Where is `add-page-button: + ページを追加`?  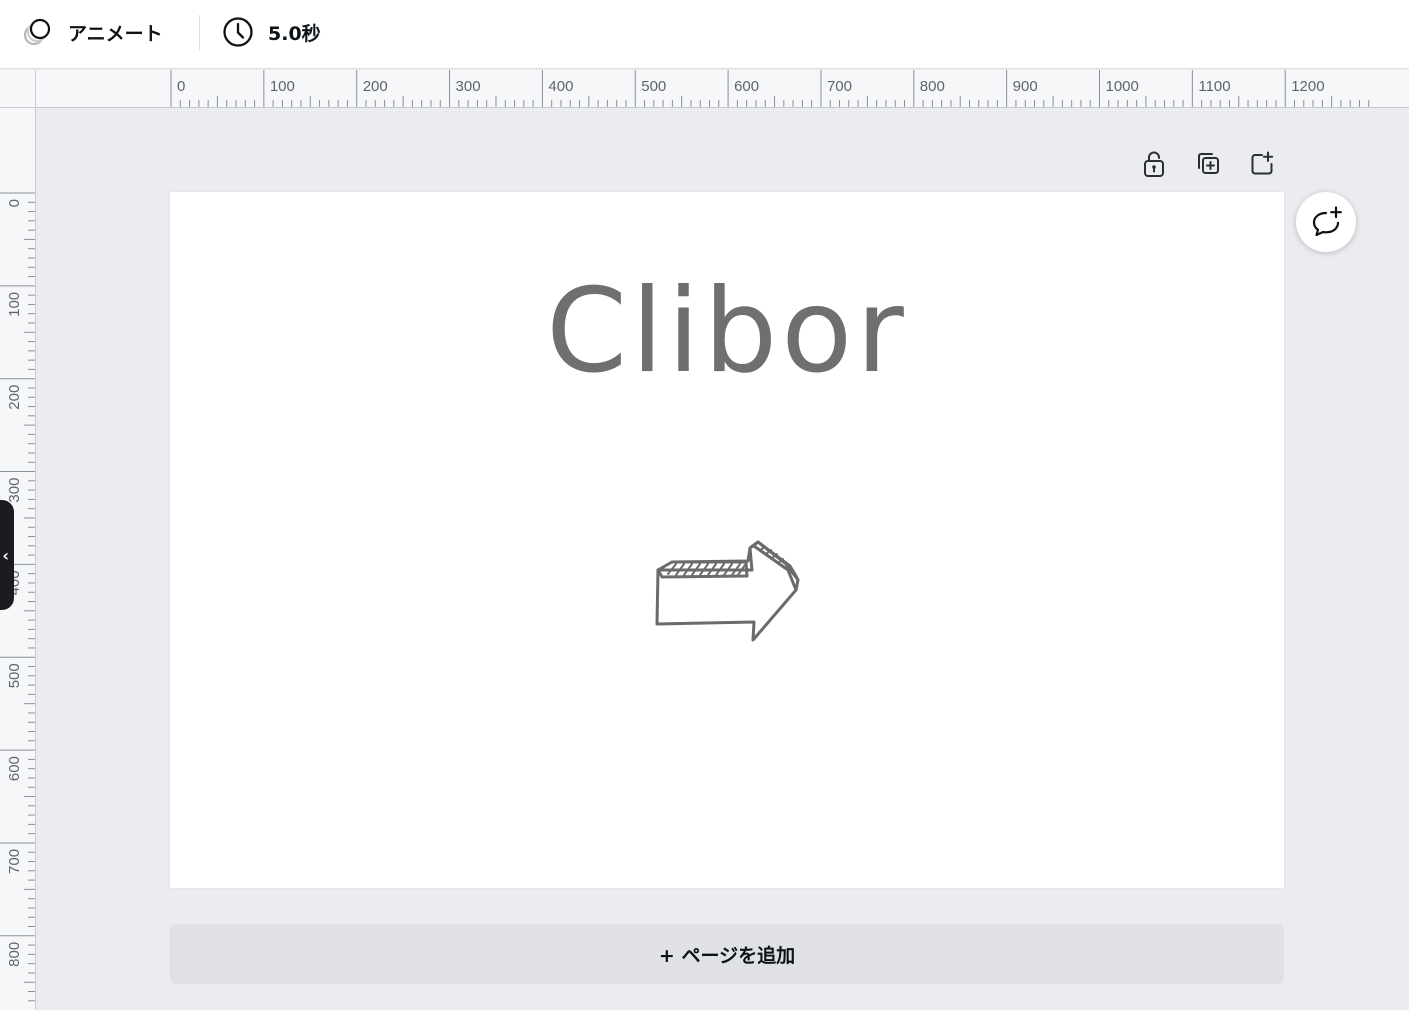 add-page-button: + ページを追加 is located at coordinates (727, 954).